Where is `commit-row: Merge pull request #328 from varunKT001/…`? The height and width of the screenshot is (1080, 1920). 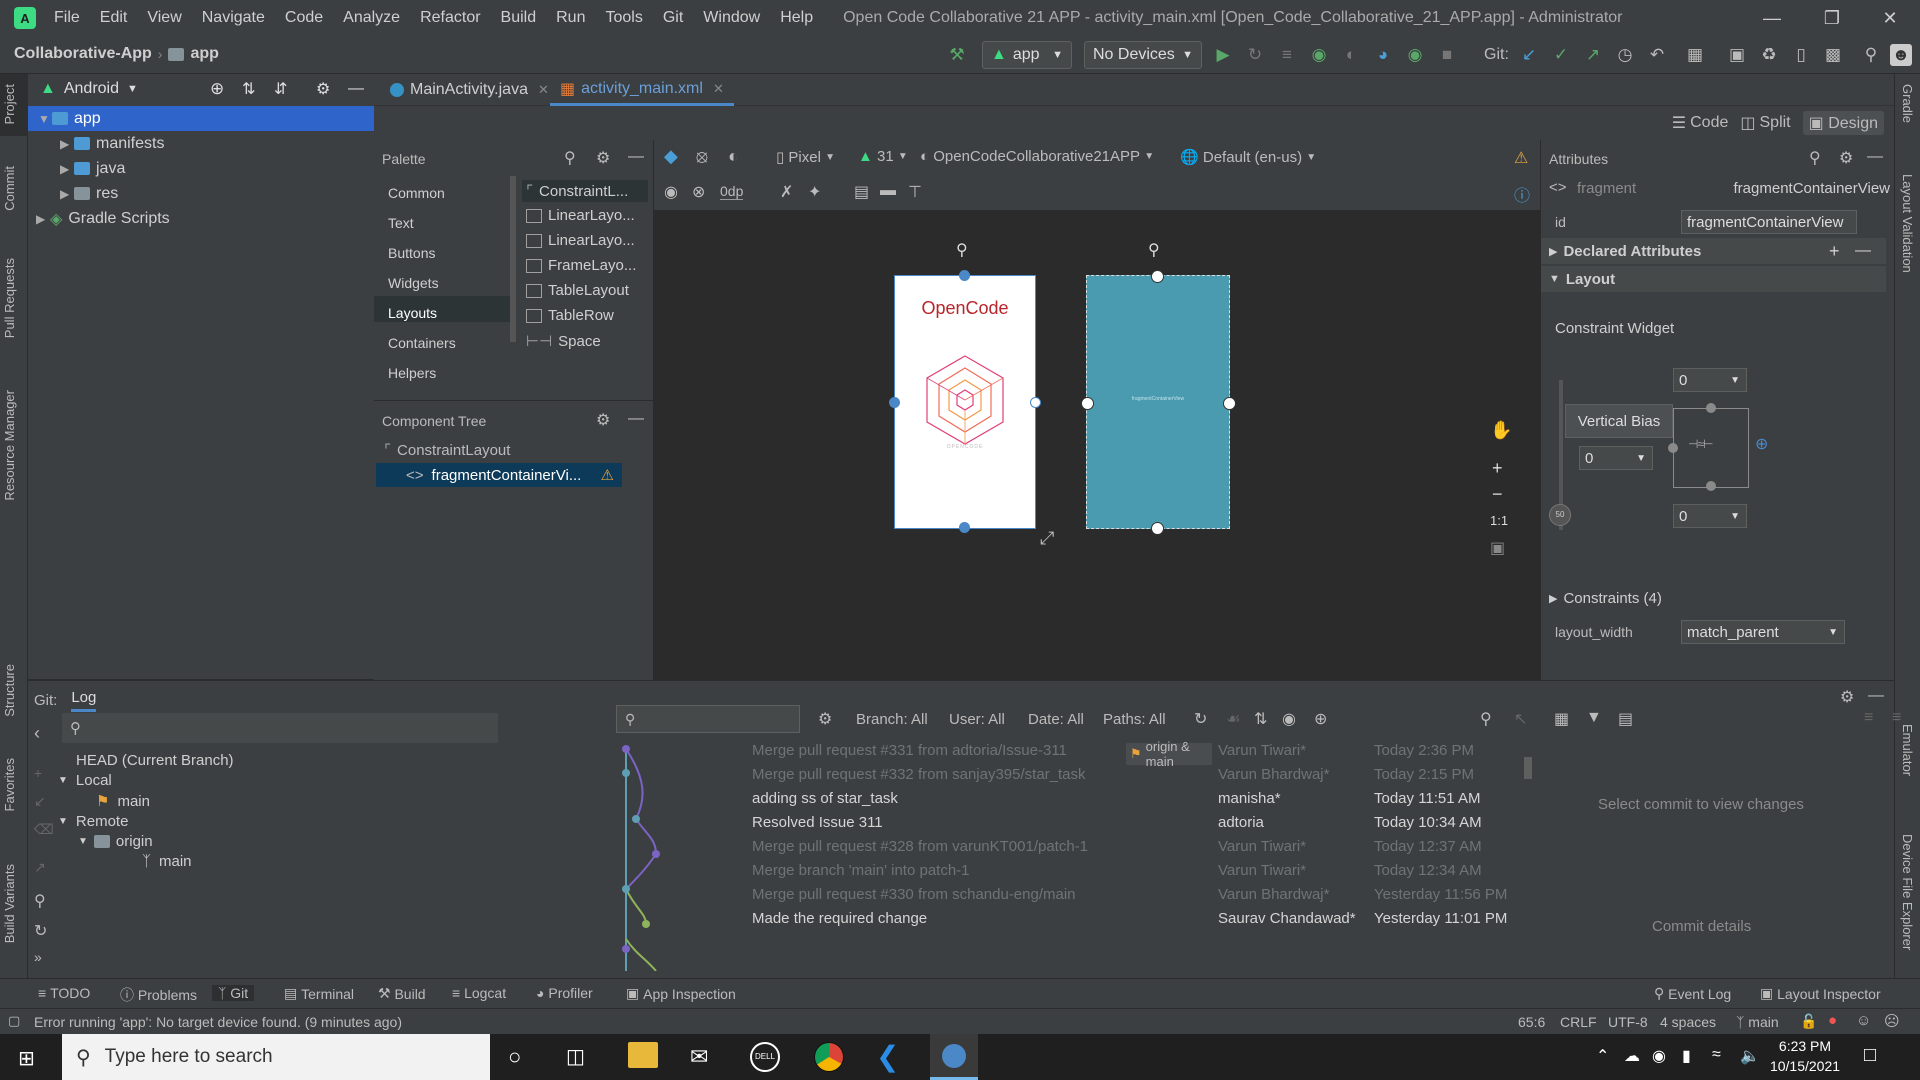
commit-row: Merge pull request #328 from varunKT001/… is located at coordinates (1126, 847).